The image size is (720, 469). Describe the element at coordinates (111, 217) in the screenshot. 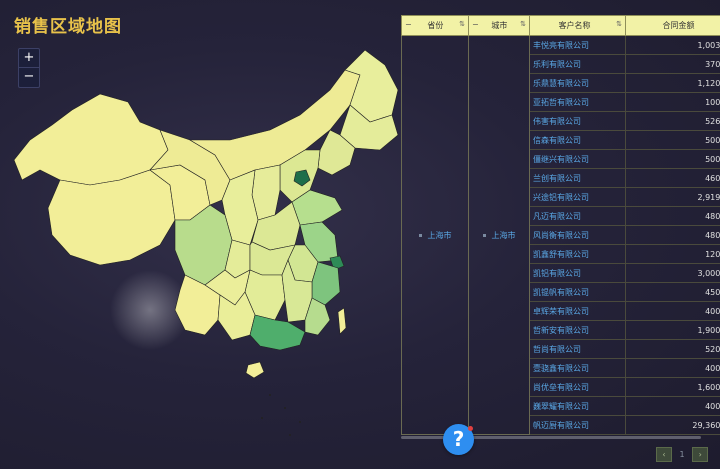

I see `region-tibet` at that location.